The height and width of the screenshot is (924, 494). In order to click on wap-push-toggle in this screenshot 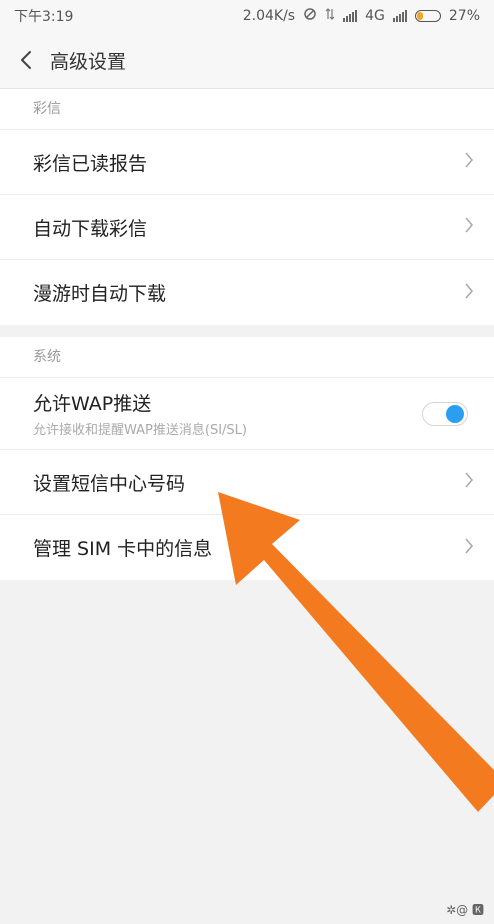, I will do `click(445, 413)`.